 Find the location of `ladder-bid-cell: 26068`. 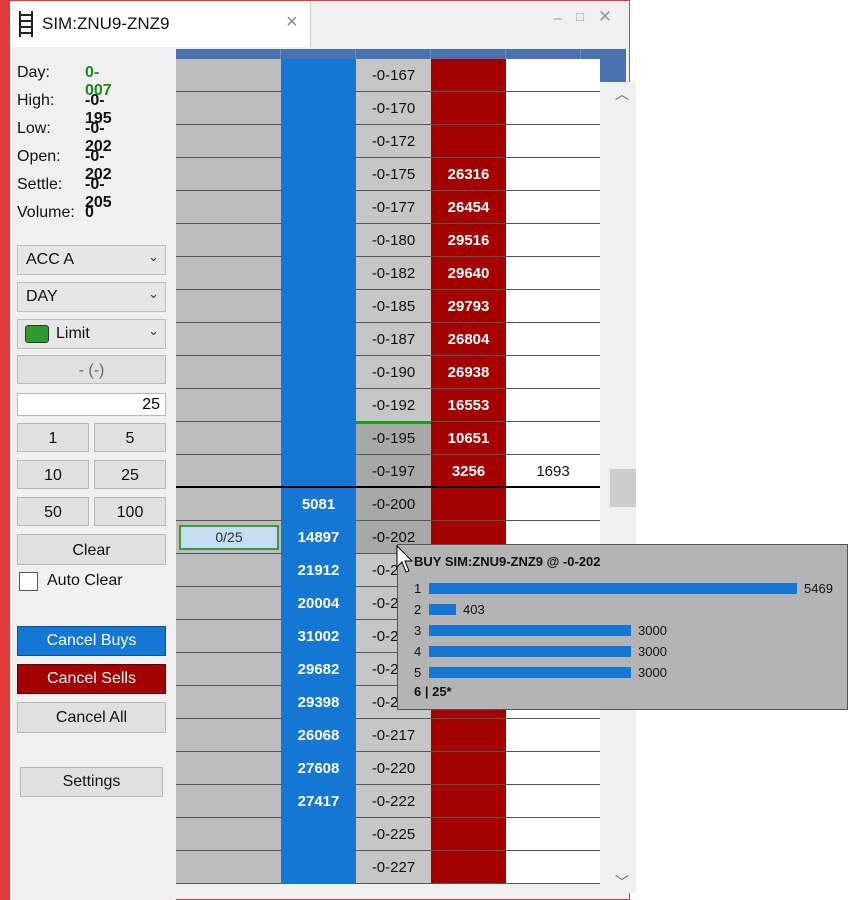

ladder-bid-cell: 26068 is located at coordinates (318, 735).